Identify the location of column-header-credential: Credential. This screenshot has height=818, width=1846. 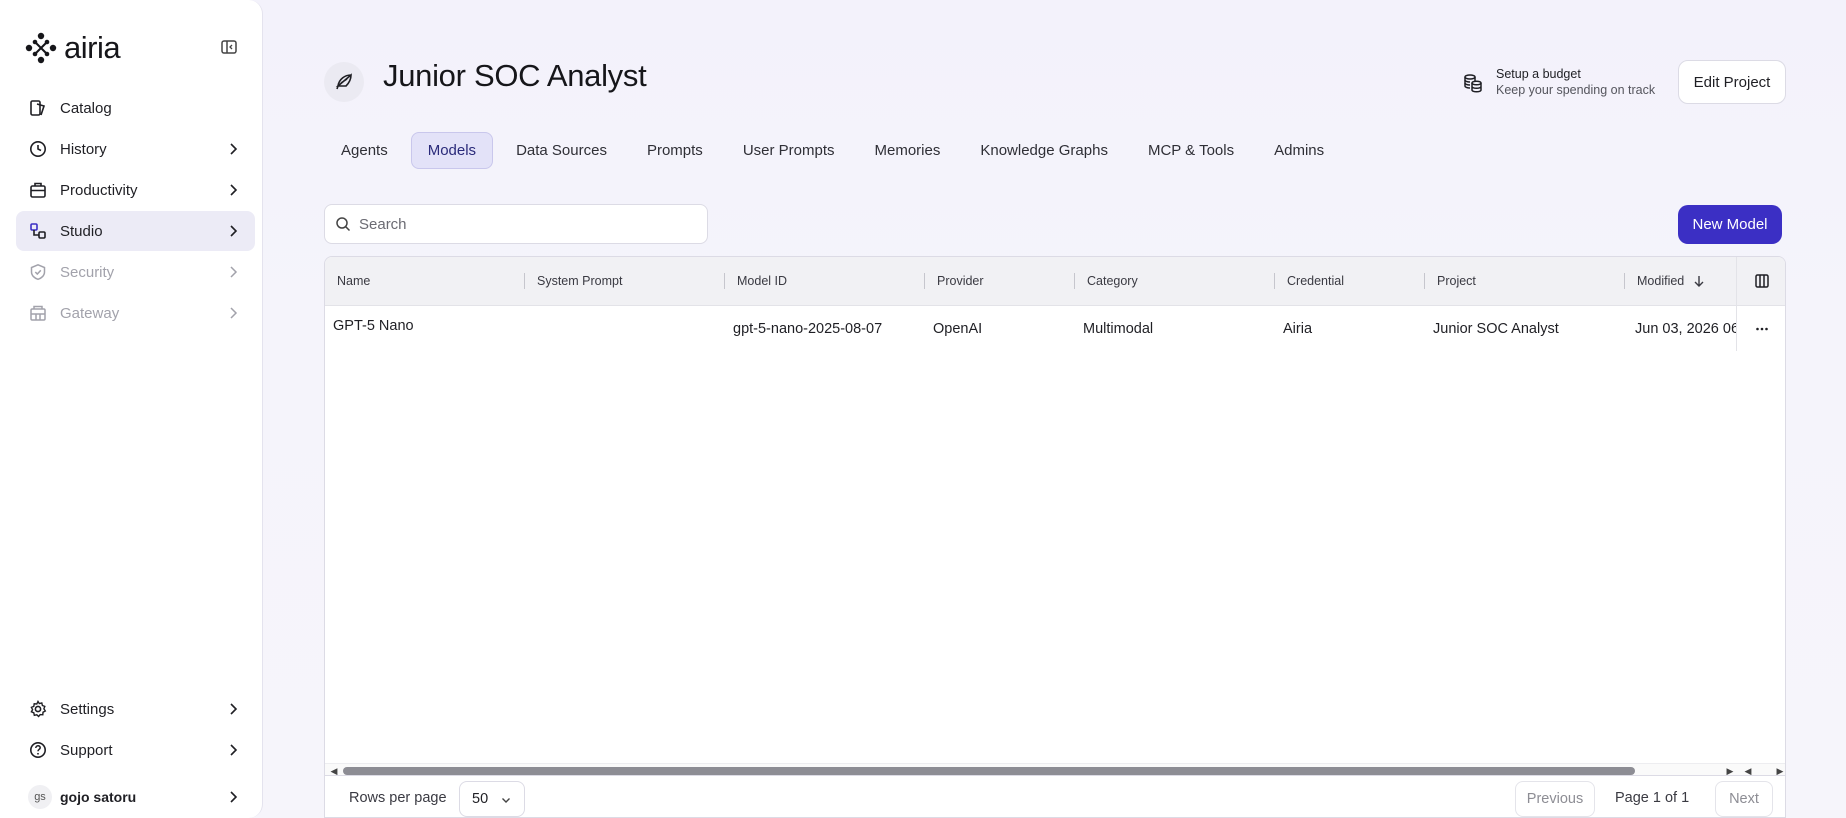
(1350, 281).